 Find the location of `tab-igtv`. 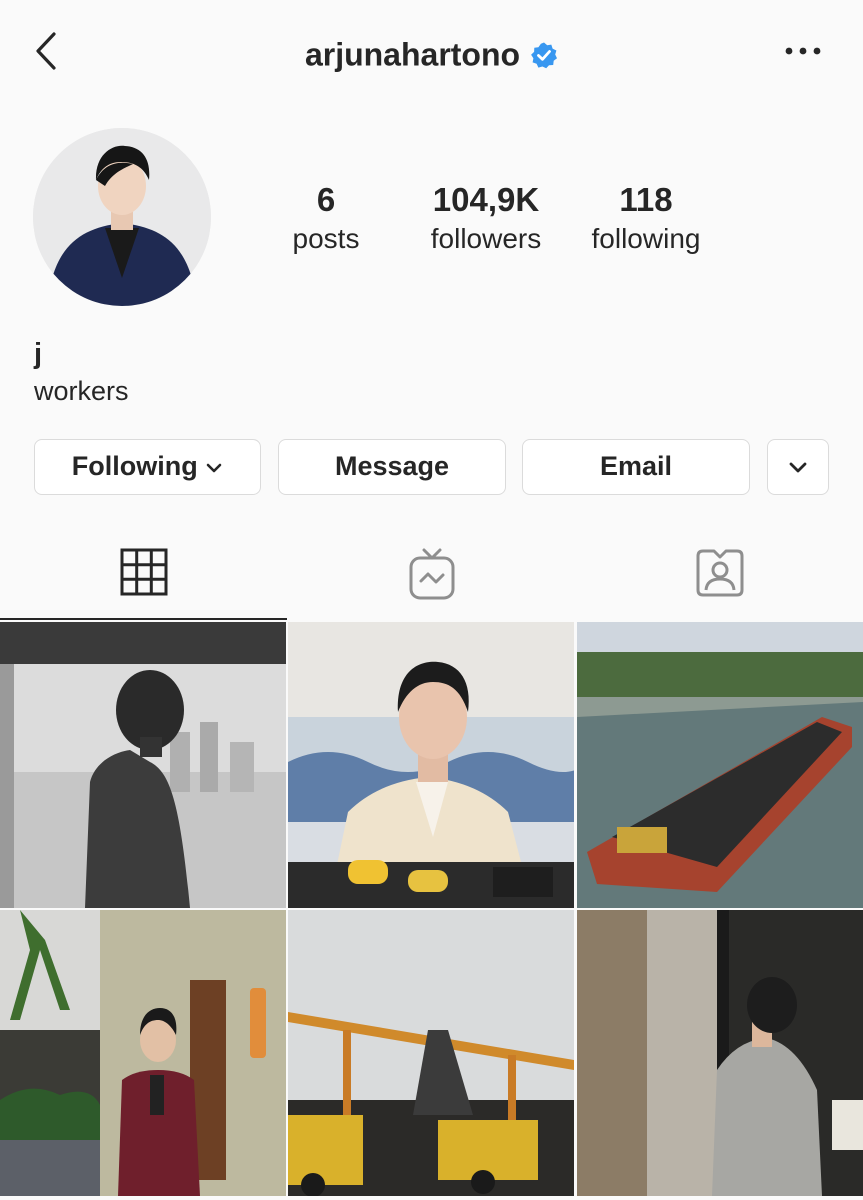

tab-igtv is located at coordinates (431, 574).